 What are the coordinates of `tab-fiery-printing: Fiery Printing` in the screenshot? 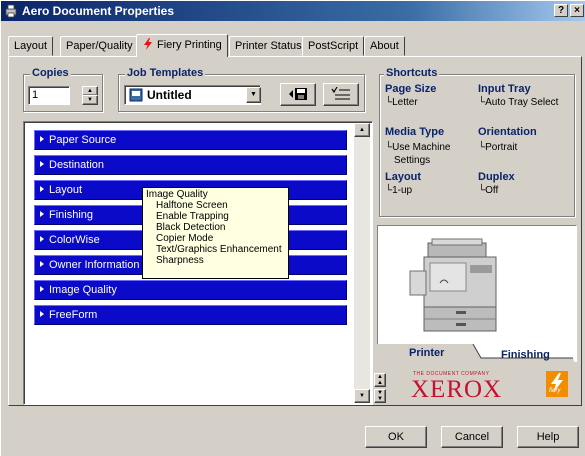 It's located at (182, 45).